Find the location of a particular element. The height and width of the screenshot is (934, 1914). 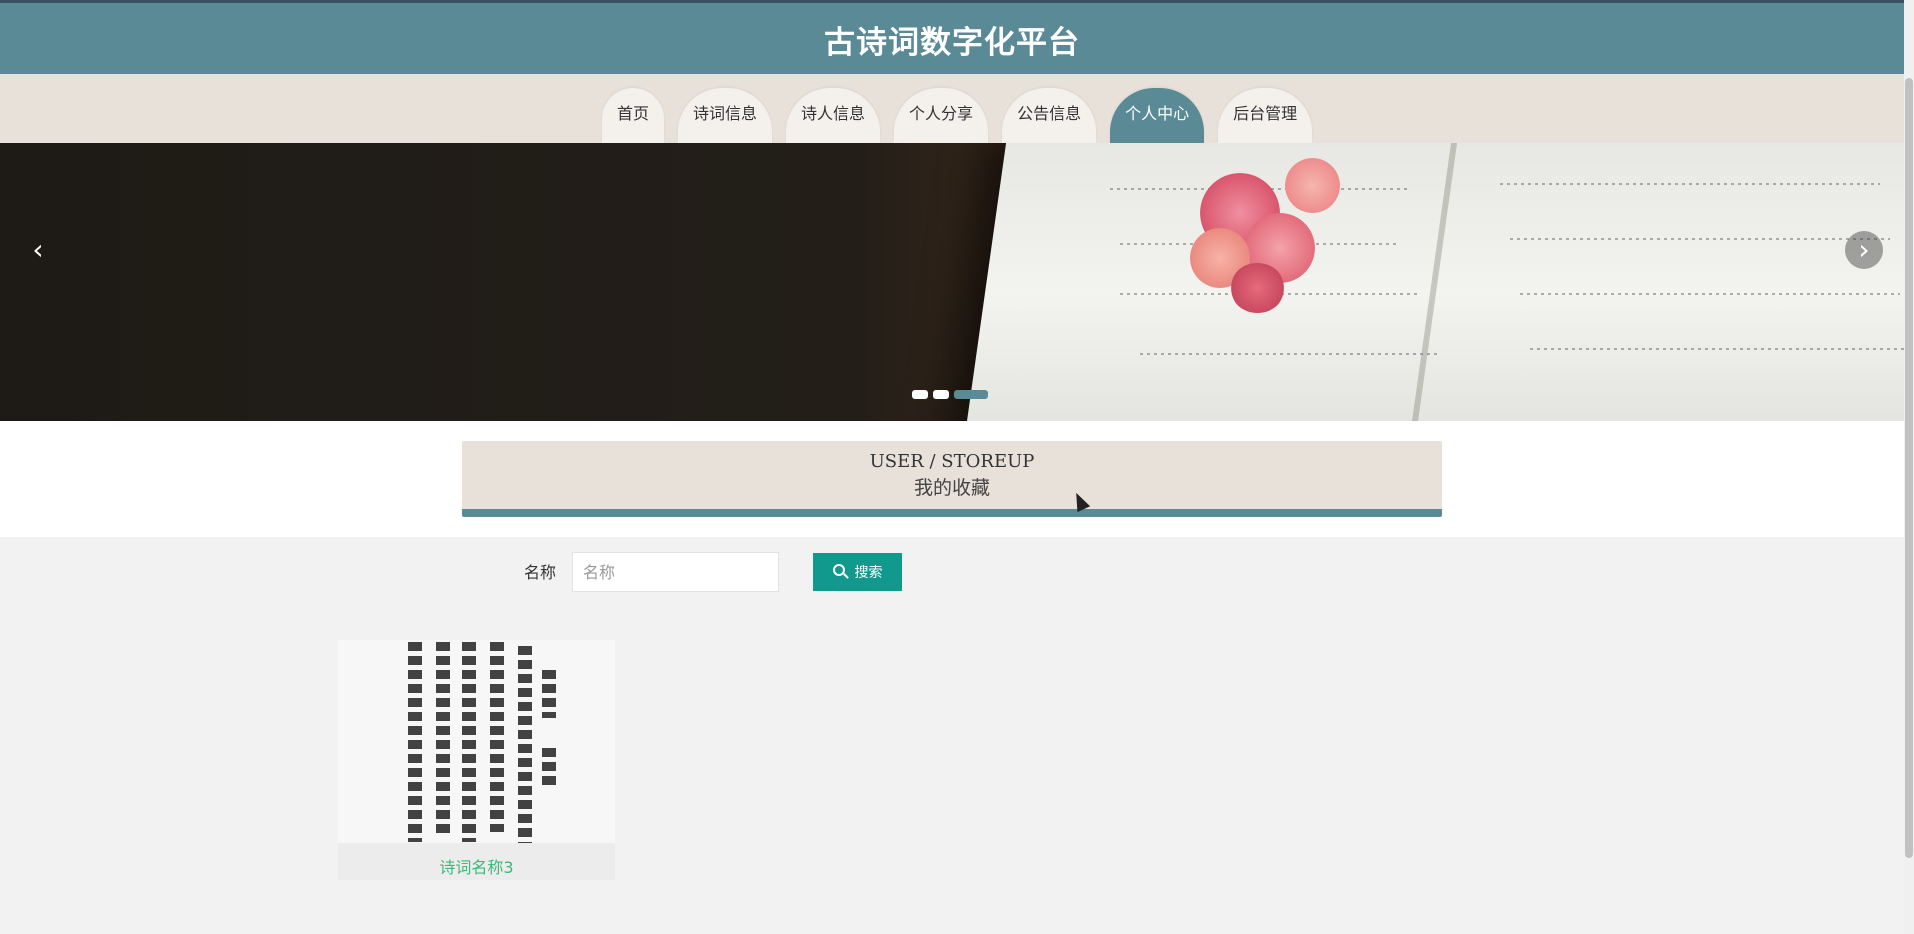

carousel-indicators is located at coordinates (950, 394).